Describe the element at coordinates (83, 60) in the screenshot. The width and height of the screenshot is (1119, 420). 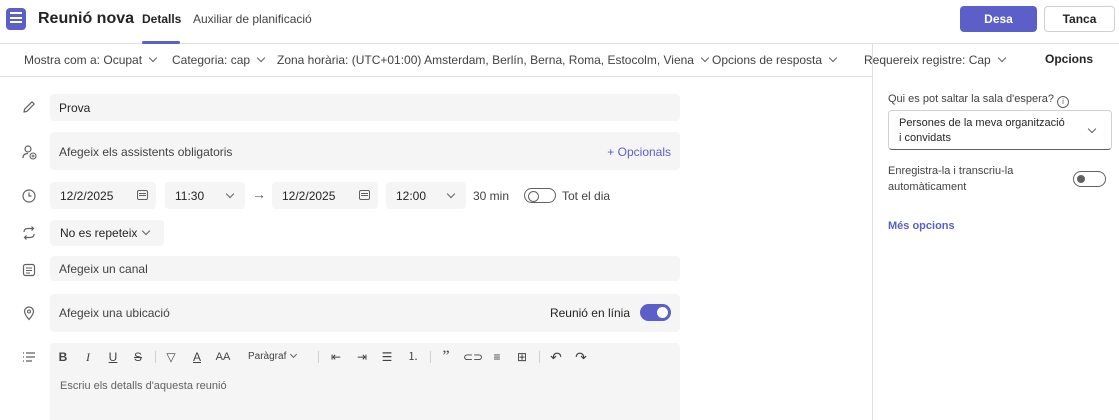
I see `show-as-label: Mostra com a: Ocupat` at that location.